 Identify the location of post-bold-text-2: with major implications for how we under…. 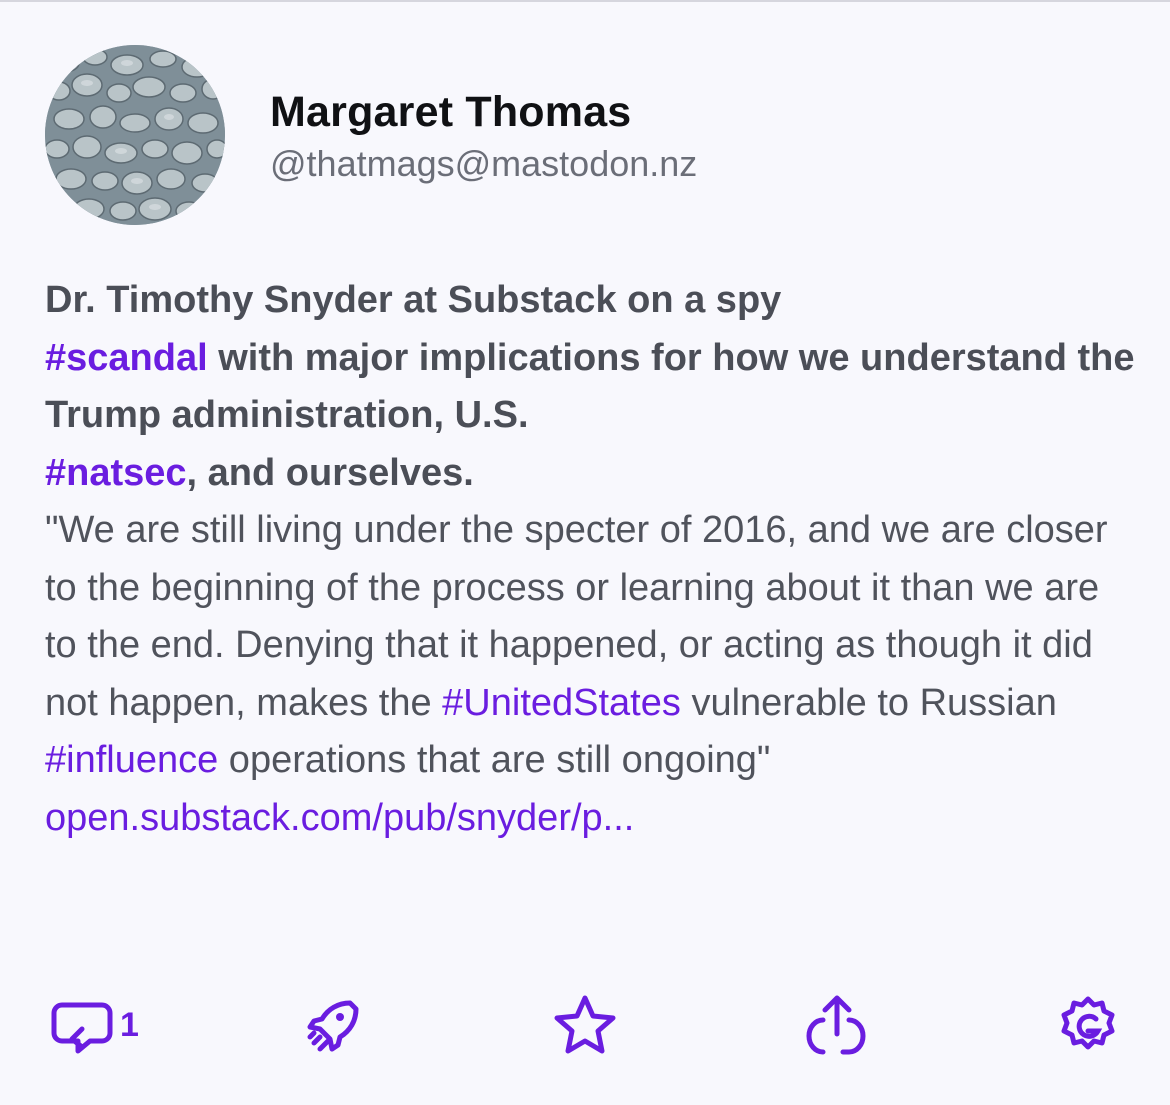
(590, 386).